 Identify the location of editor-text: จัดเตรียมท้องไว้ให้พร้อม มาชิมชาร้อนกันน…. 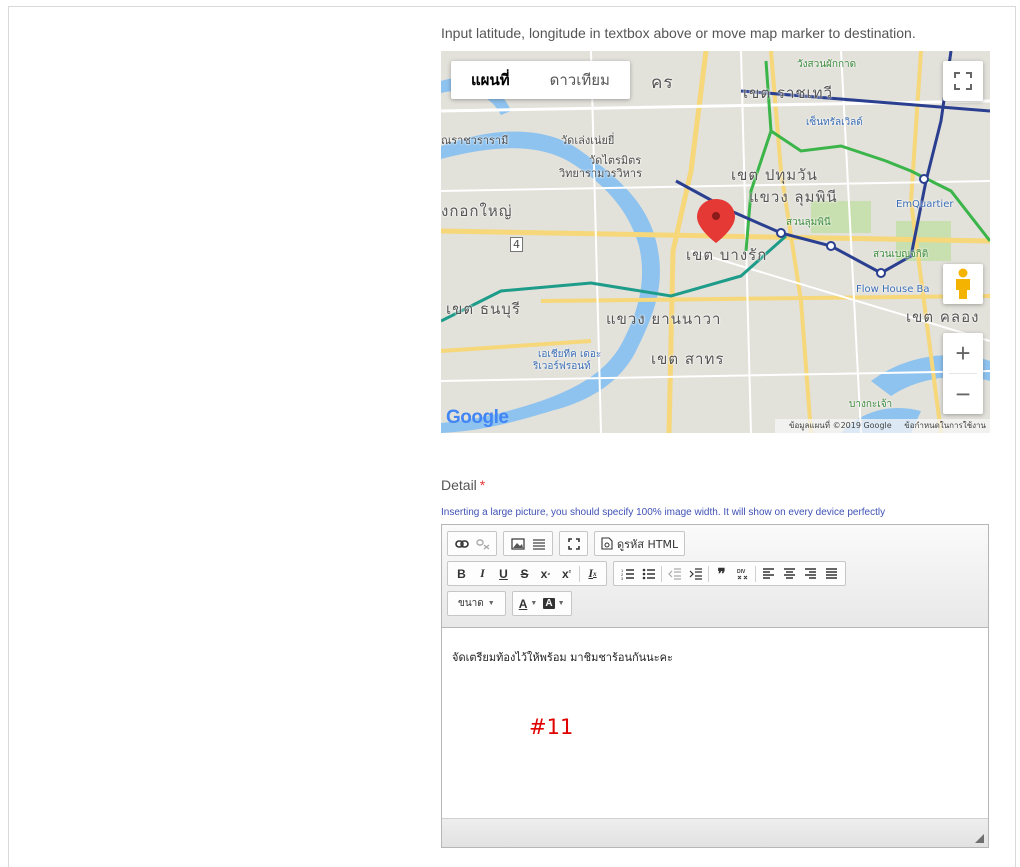
(562, 657).